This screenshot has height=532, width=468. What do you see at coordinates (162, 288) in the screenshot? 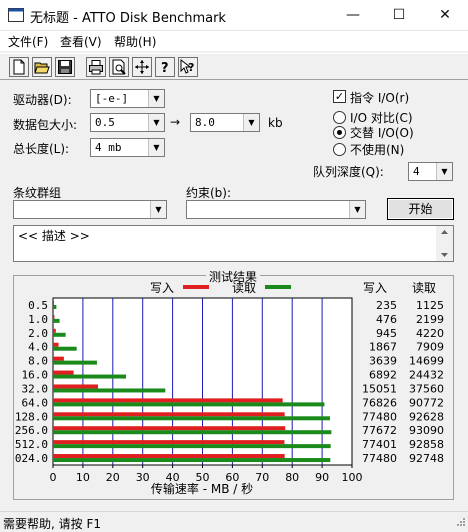
I see `legend-write-label: 写入` at bounding box center [162, 288].